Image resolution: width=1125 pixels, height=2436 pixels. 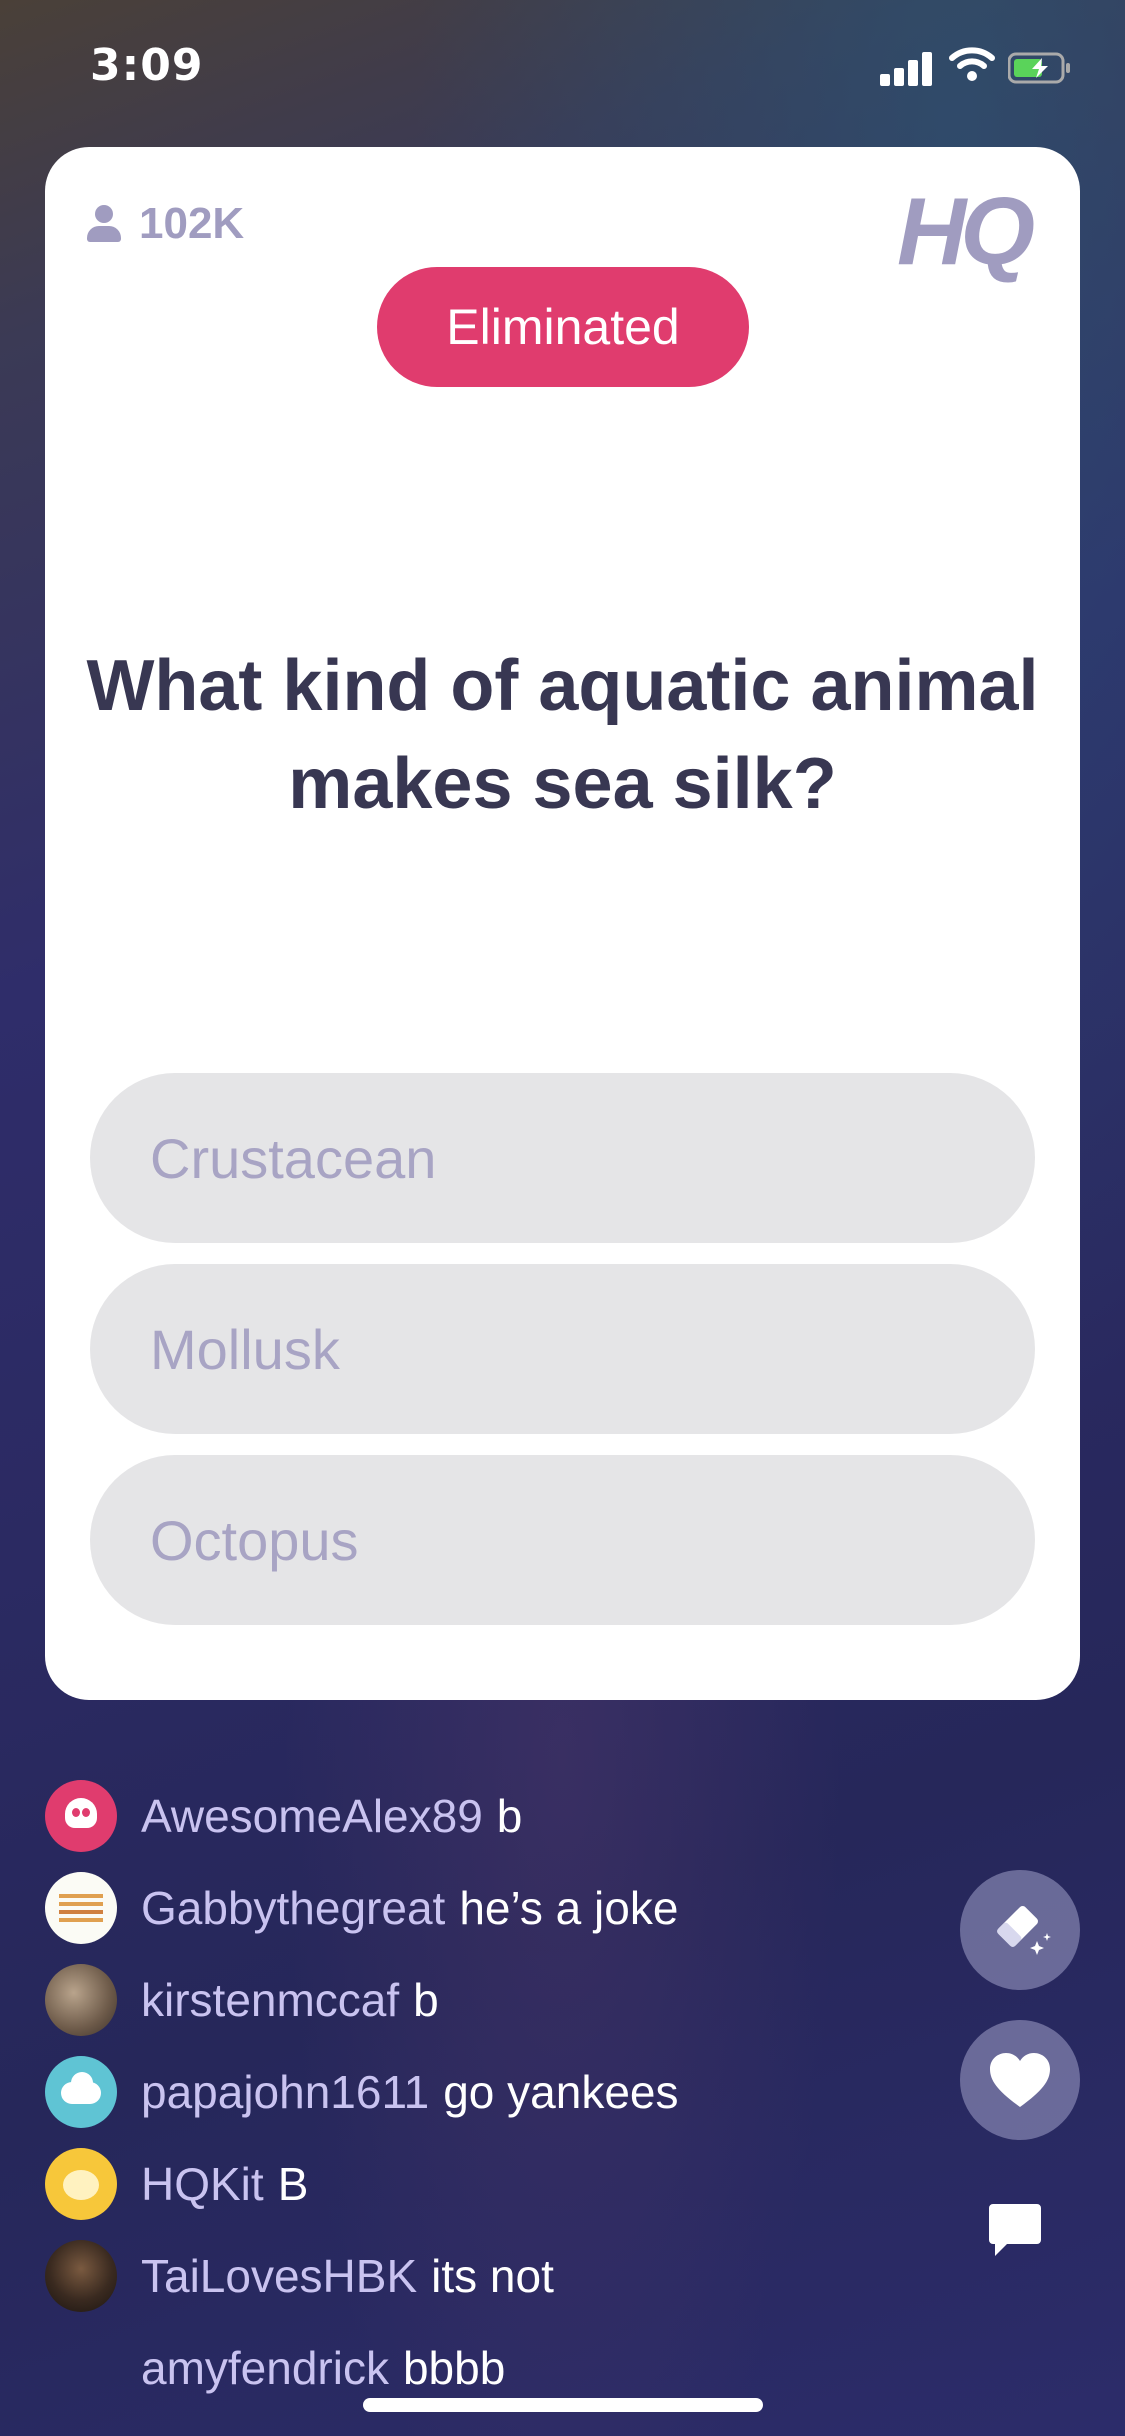 I want to click on answer-option: Octopus, so click(x=562, y=1540).